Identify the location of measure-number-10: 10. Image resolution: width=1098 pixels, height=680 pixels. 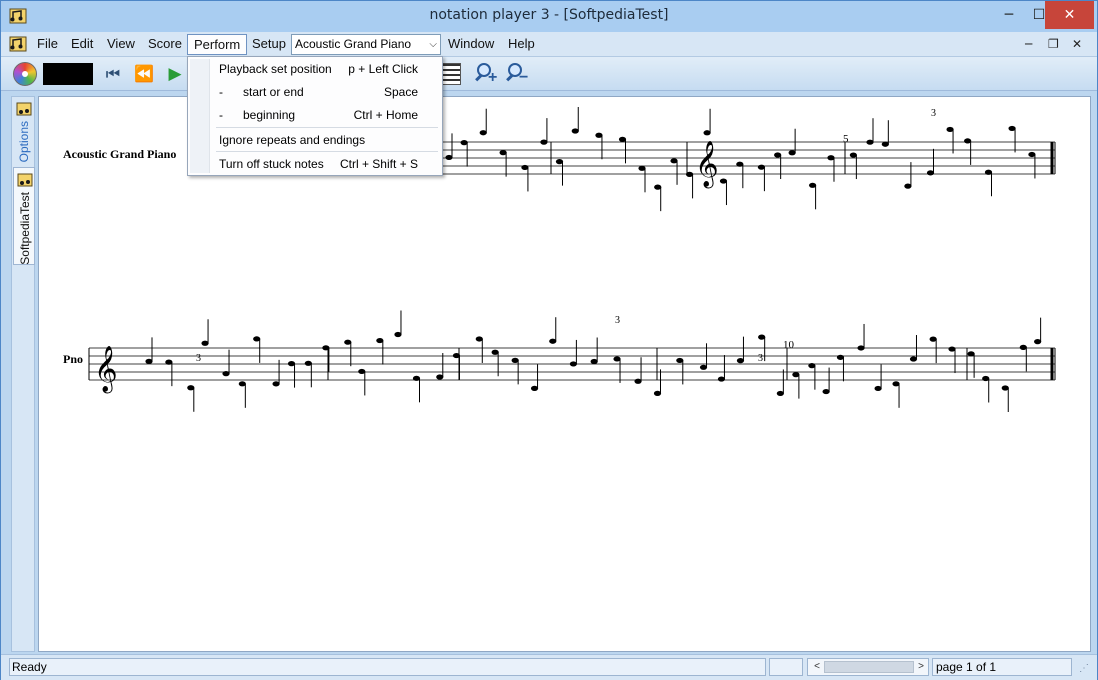
(789, 345).